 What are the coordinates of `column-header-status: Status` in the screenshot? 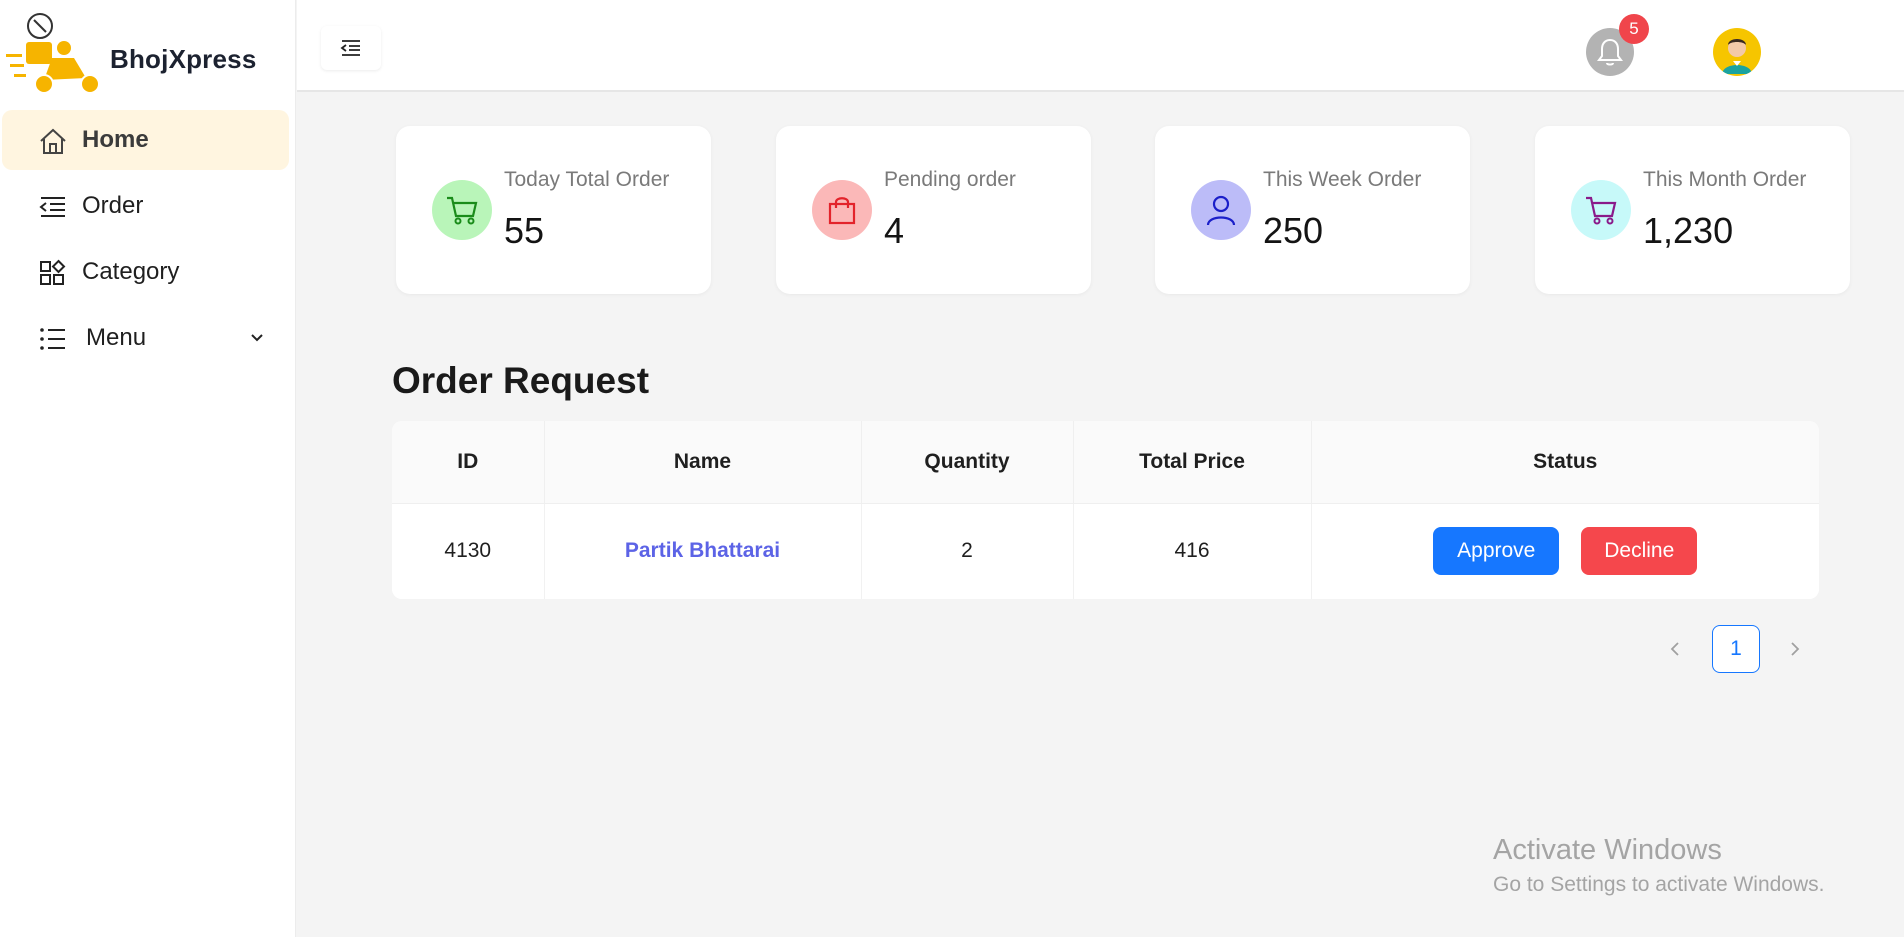 It's located at (1565, 462).